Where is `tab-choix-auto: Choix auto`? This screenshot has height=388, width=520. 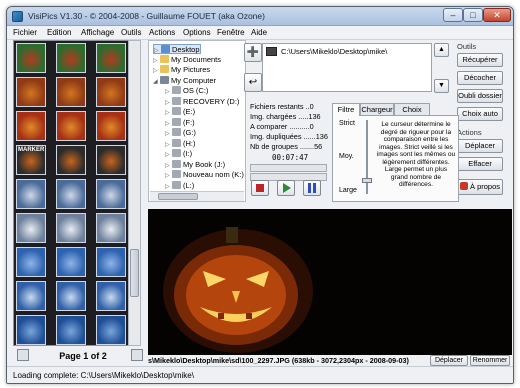
tab-choix-auto: Choix auto is located at coordinates (412, 114).